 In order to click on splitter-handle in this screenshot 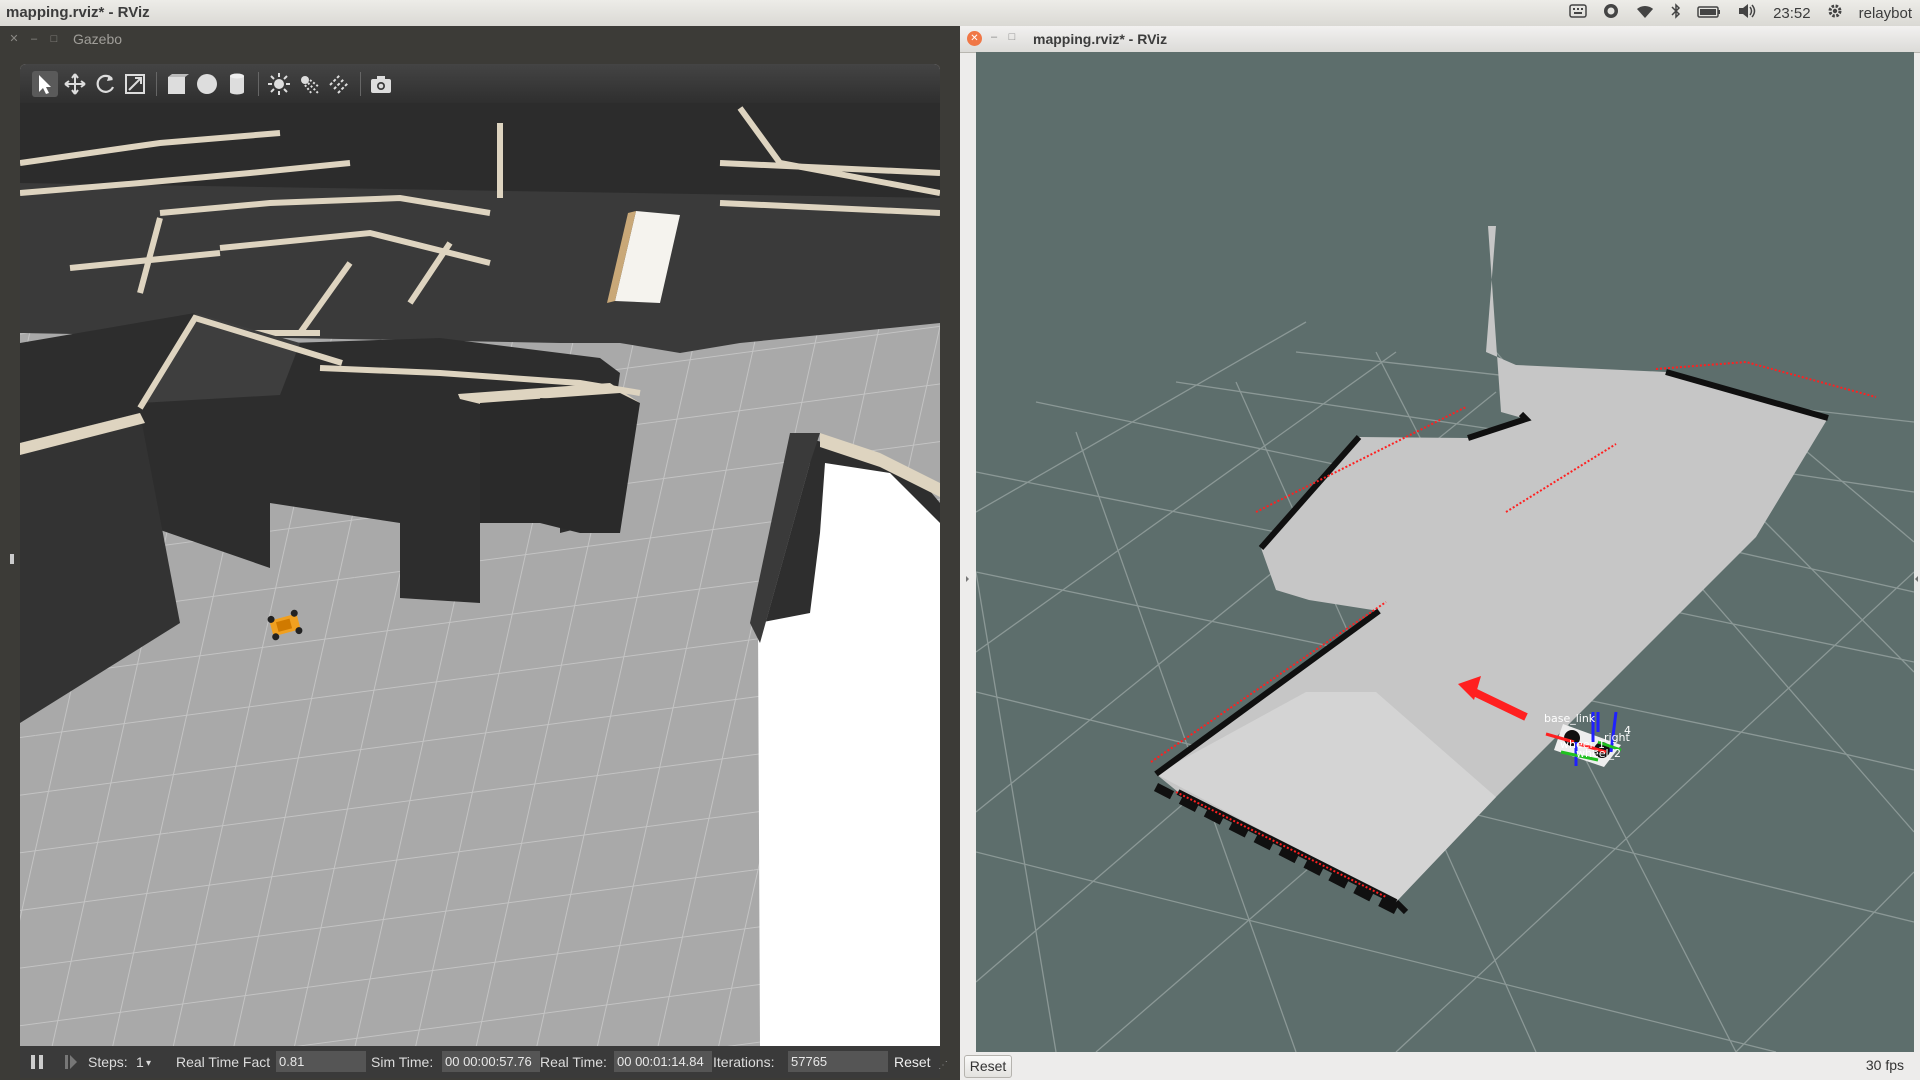, I will do `click(12, 559)`.